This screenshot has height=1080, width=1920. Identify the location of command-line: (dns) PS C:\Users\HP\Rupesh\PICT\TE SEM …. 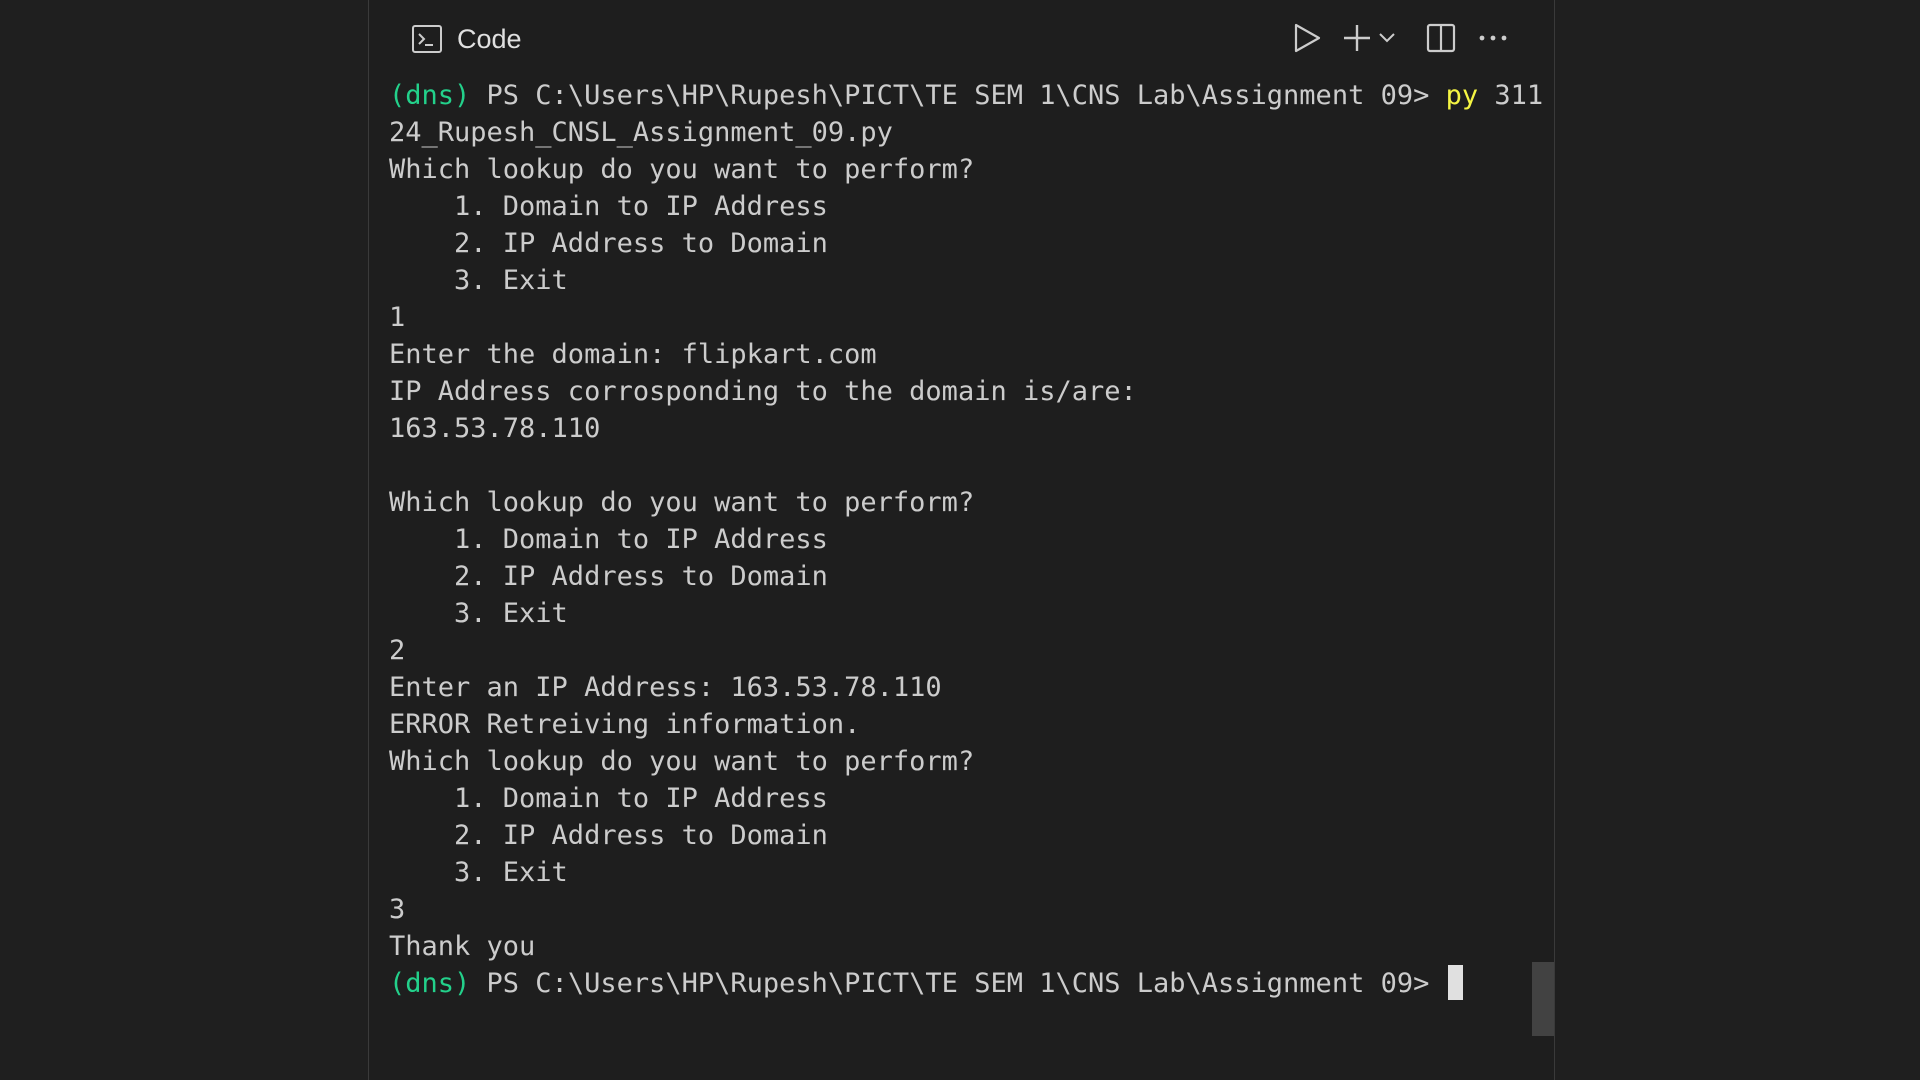
(966, 95).